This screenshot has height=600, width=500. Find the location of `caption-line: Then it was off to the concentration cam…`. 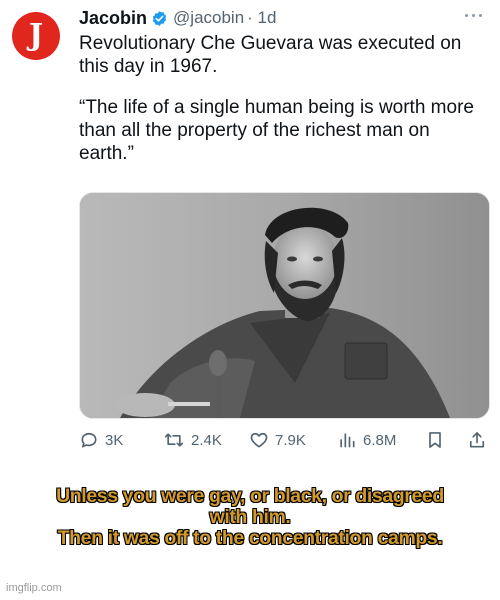

caption-line: Then it was off to the concentration cam… is located at coordinates (250, 538).